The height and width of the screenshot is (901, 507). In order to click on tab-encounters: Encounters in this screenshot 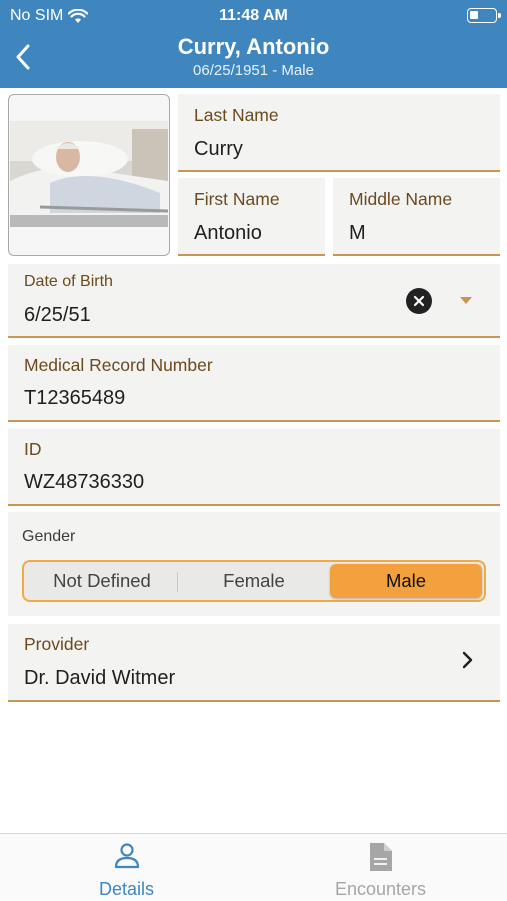, I will do `click(380, 867)`.